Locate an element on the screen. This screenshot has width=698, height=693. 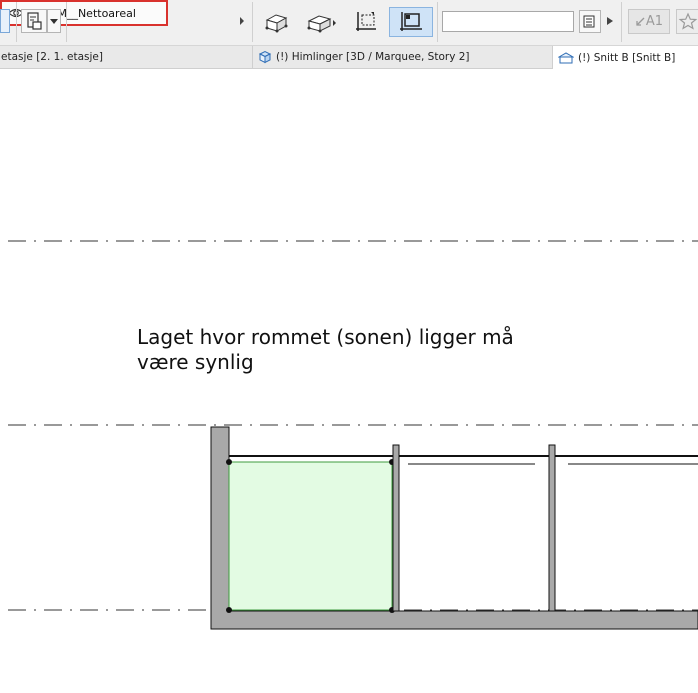
find-options-button is located at coordinates (590, 21).